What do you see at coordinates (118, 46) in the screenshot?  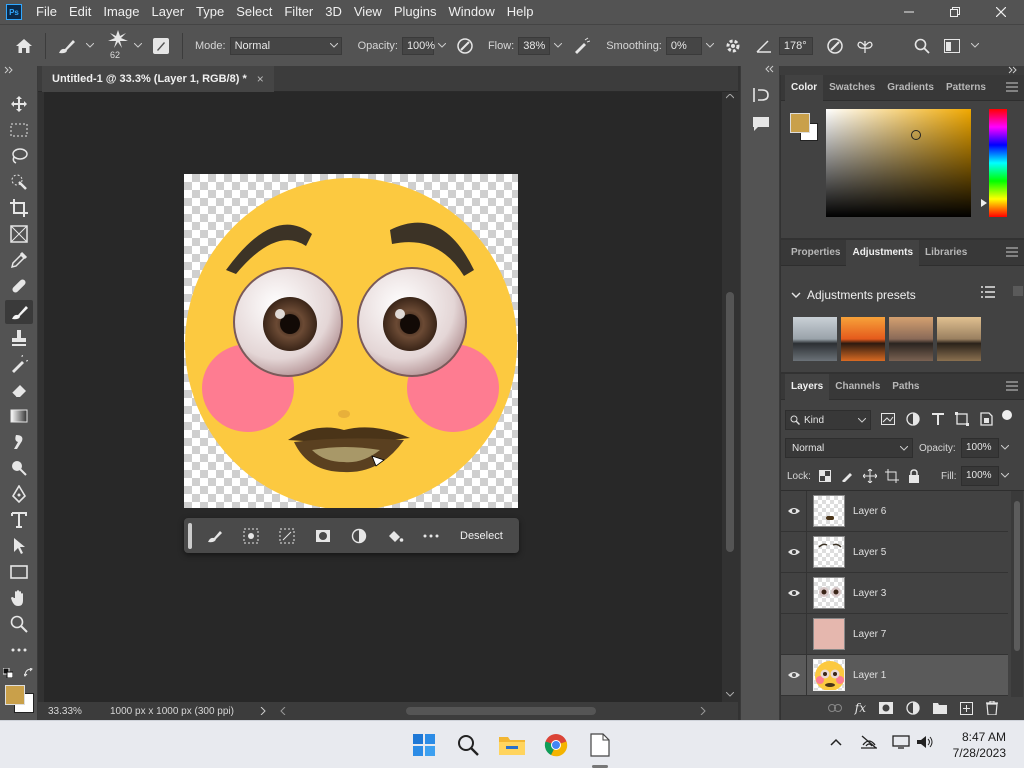 I see `brush-size-picker: 62` at bounding box center [118, 46].